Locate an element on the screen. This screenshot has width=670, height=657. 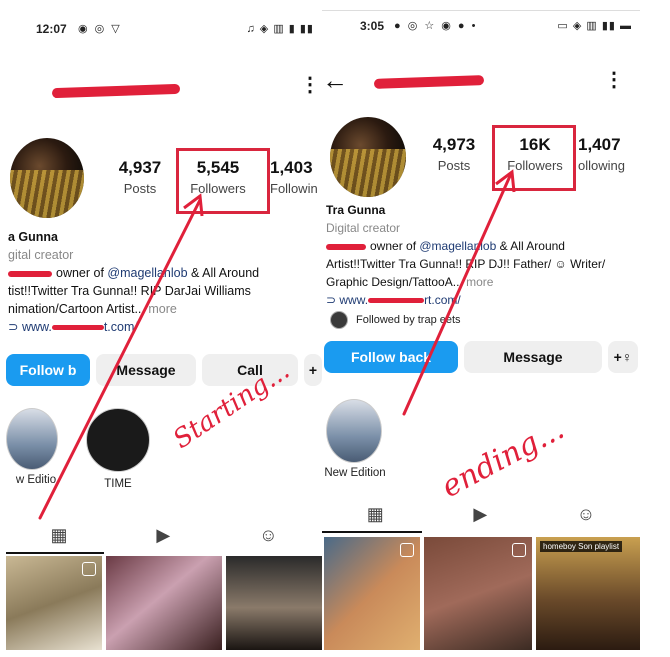
status-bar: 3:05 ● ◎ ☆ ◉ ● • ▭ ◈ ▥ ▮▮ ▬ is located at coordinates (481, 28).